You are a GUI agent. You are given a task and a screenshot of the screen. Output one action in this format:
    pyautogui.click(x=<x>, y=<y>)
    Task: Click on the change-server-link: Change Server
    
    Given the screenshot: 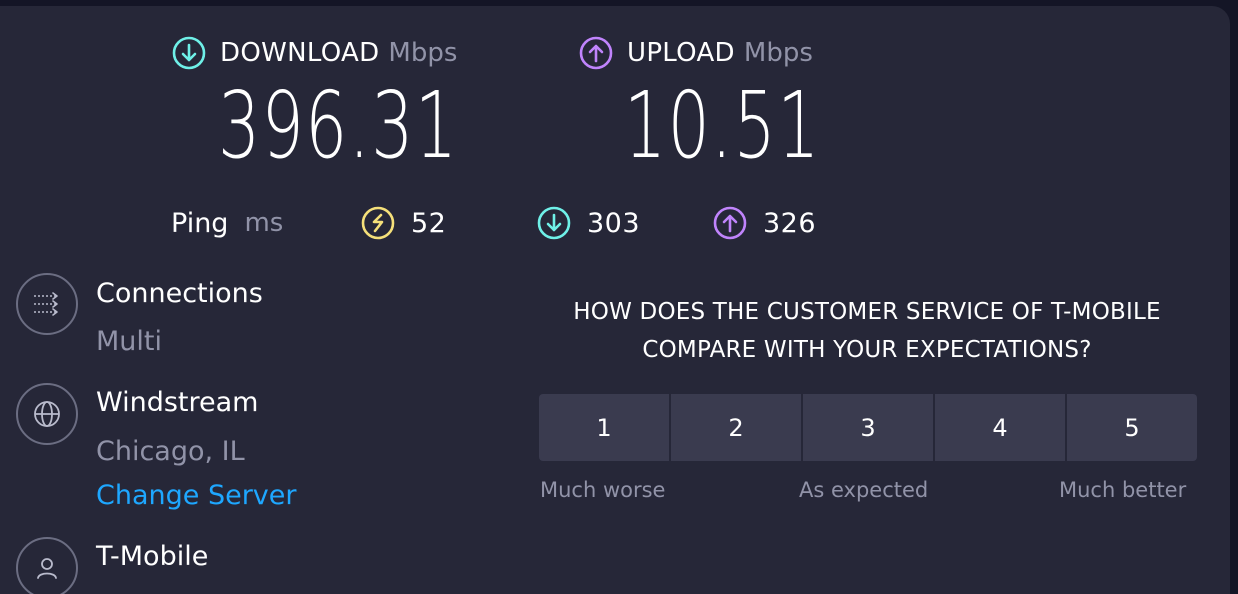 What is the action you would take?
    pyautogui.click(x=196, y=495)
    